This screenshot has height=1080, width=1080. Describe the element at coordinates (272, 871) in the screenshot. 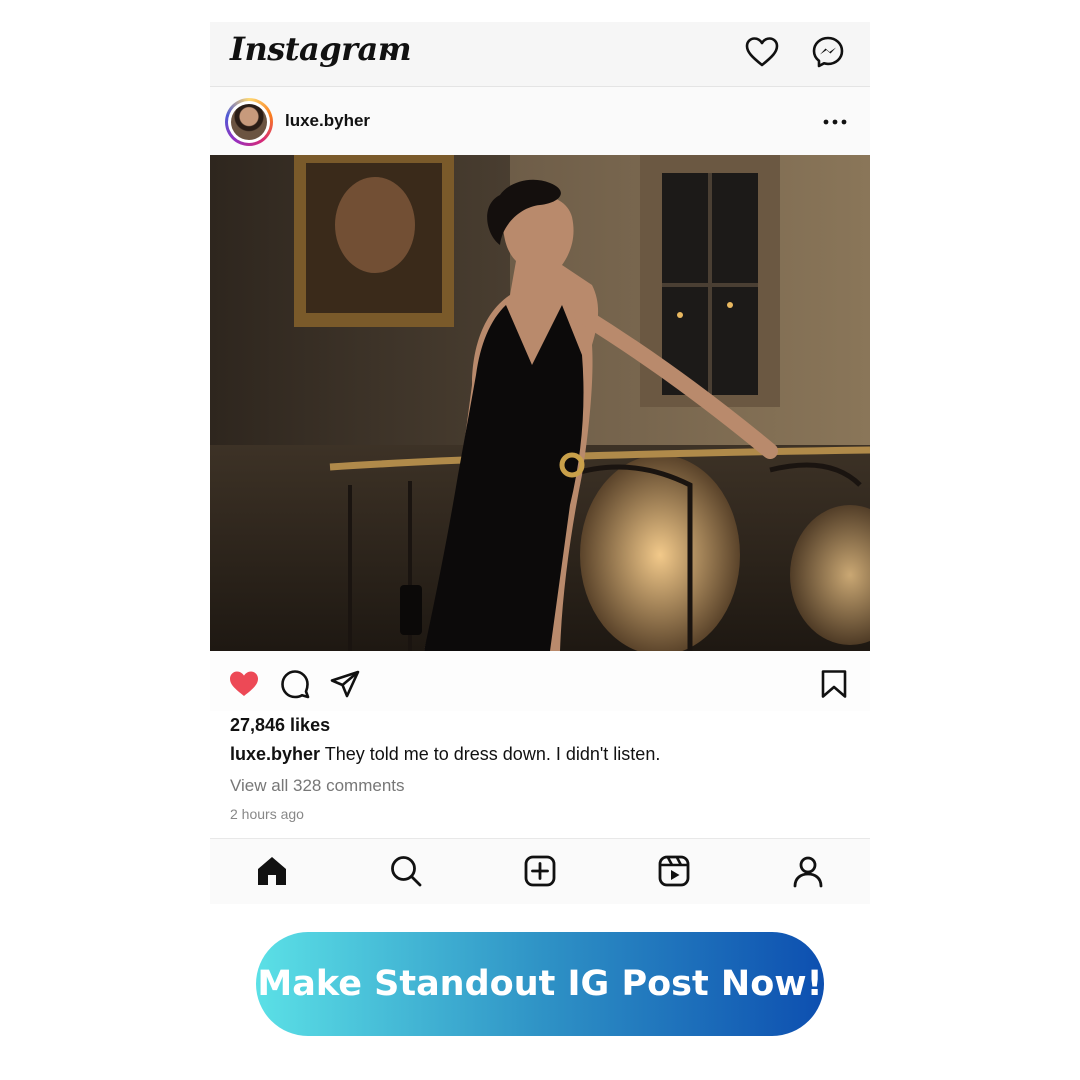

I see `home-icon` at that location.